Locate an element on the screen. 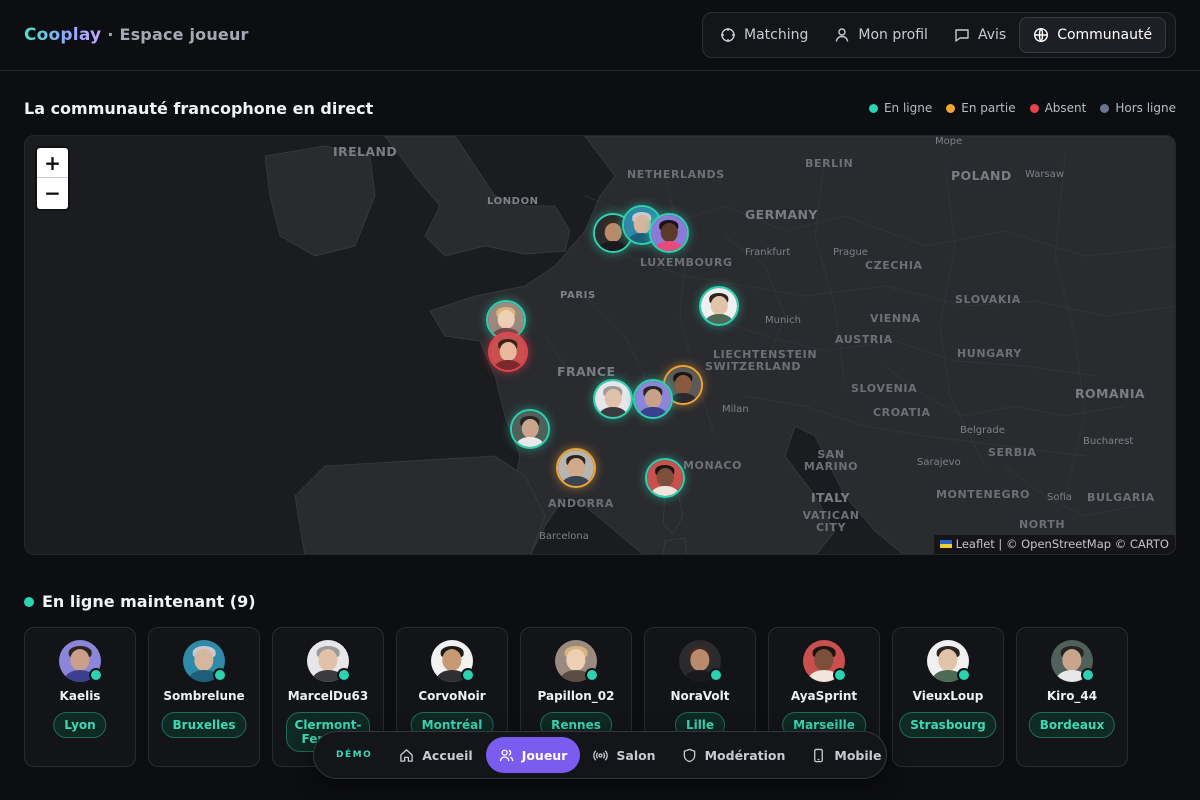 The height and width of the screenshot is (800, 1200). player-name: Kaelis is located at coordinates (80, 696).